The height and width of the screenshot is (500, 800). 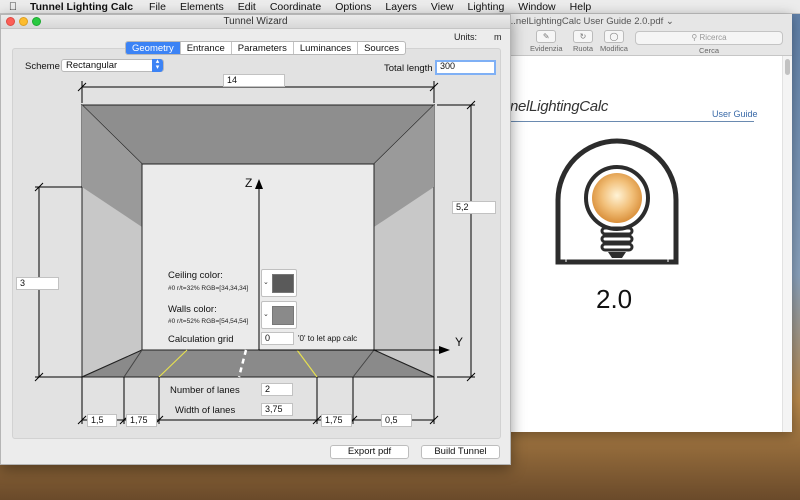 What do you see at coordinates (787, 67) in the screenshot?
I see `pdf-scroll-thumb` at bounding box center [787, 67].